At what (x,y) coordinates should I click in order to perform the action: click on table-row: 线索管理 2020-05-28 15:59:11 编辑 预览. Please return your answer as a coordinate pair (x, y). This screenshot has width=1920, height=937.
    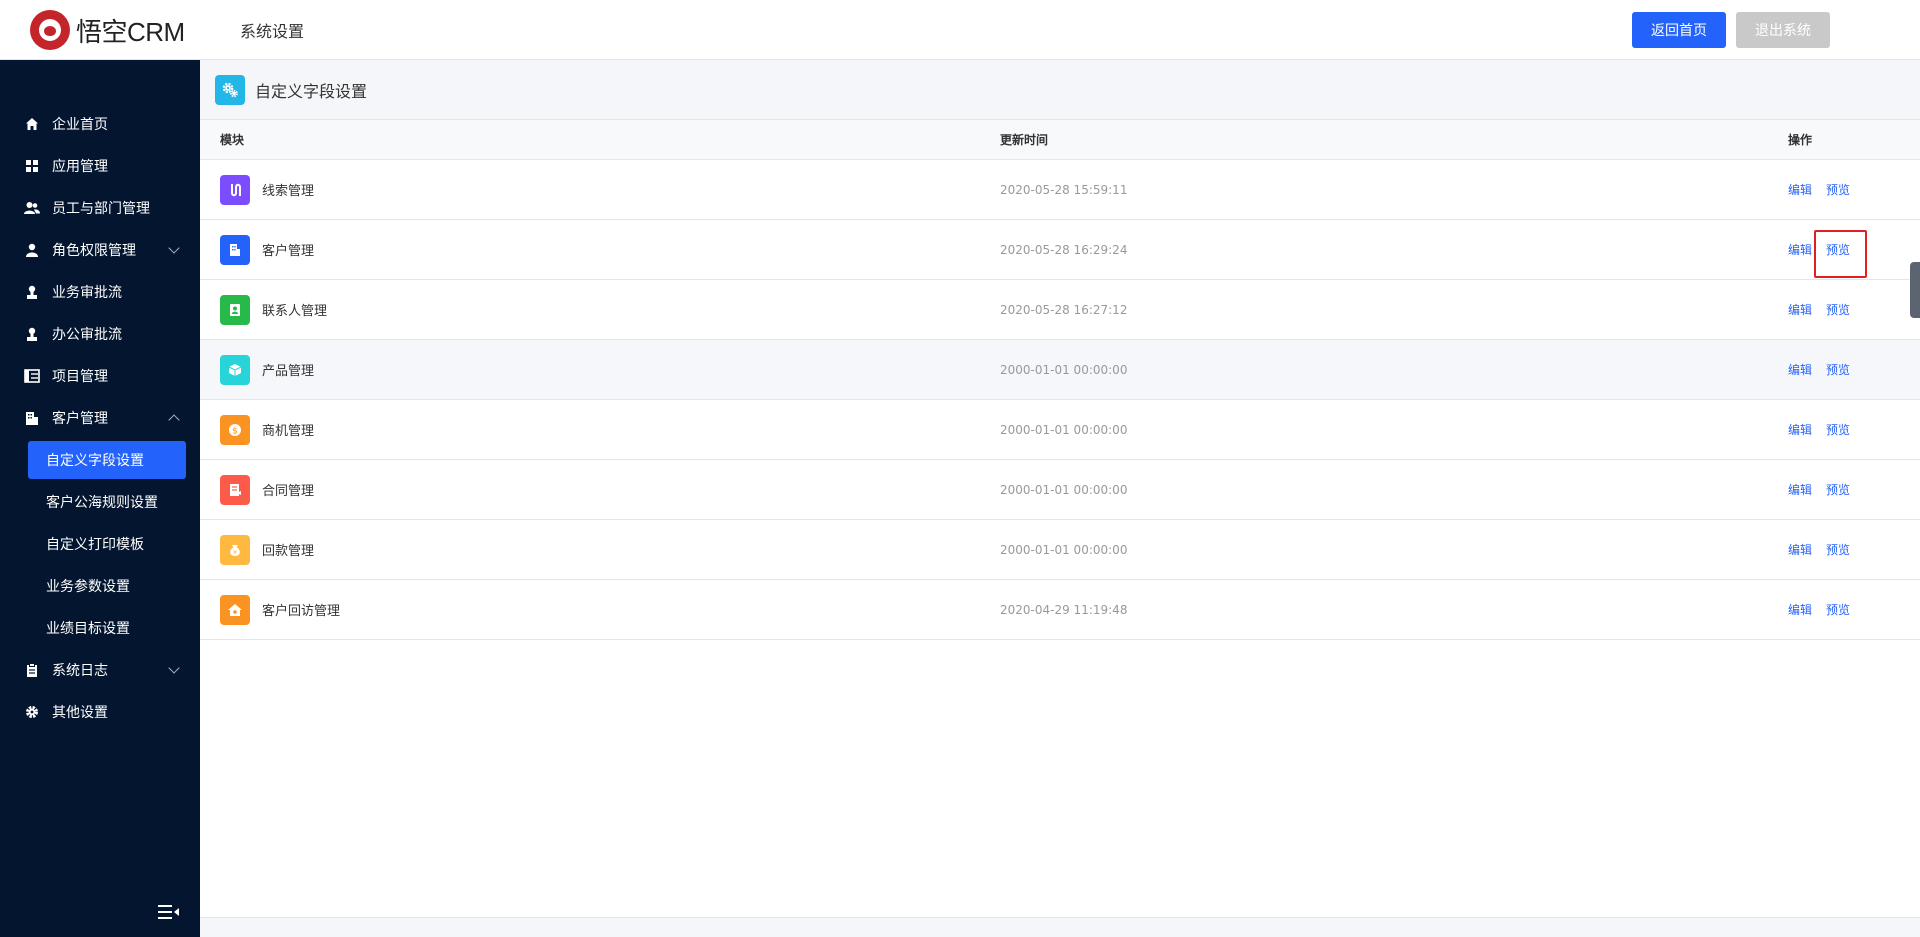
    Looking at the image, I should click on (1060, 190).